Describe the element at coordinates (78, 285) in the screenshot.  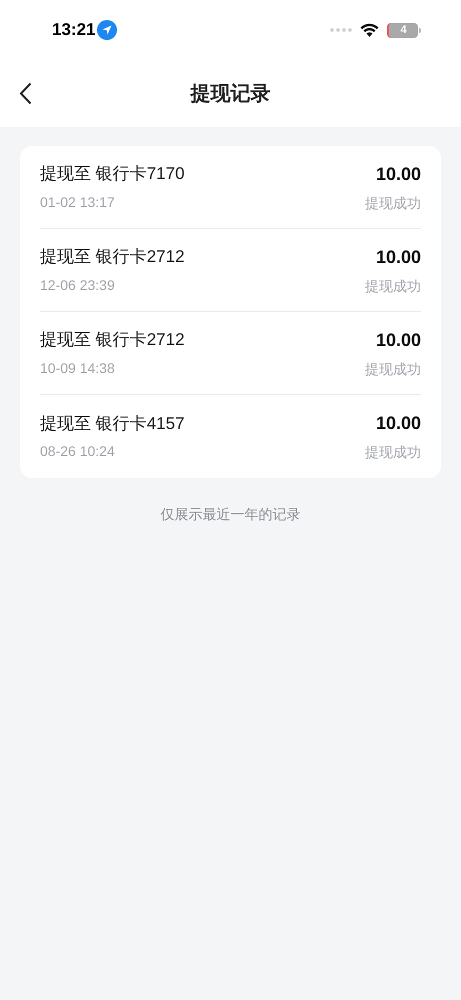
I see `record-time: 12-06 23:39` at that location.